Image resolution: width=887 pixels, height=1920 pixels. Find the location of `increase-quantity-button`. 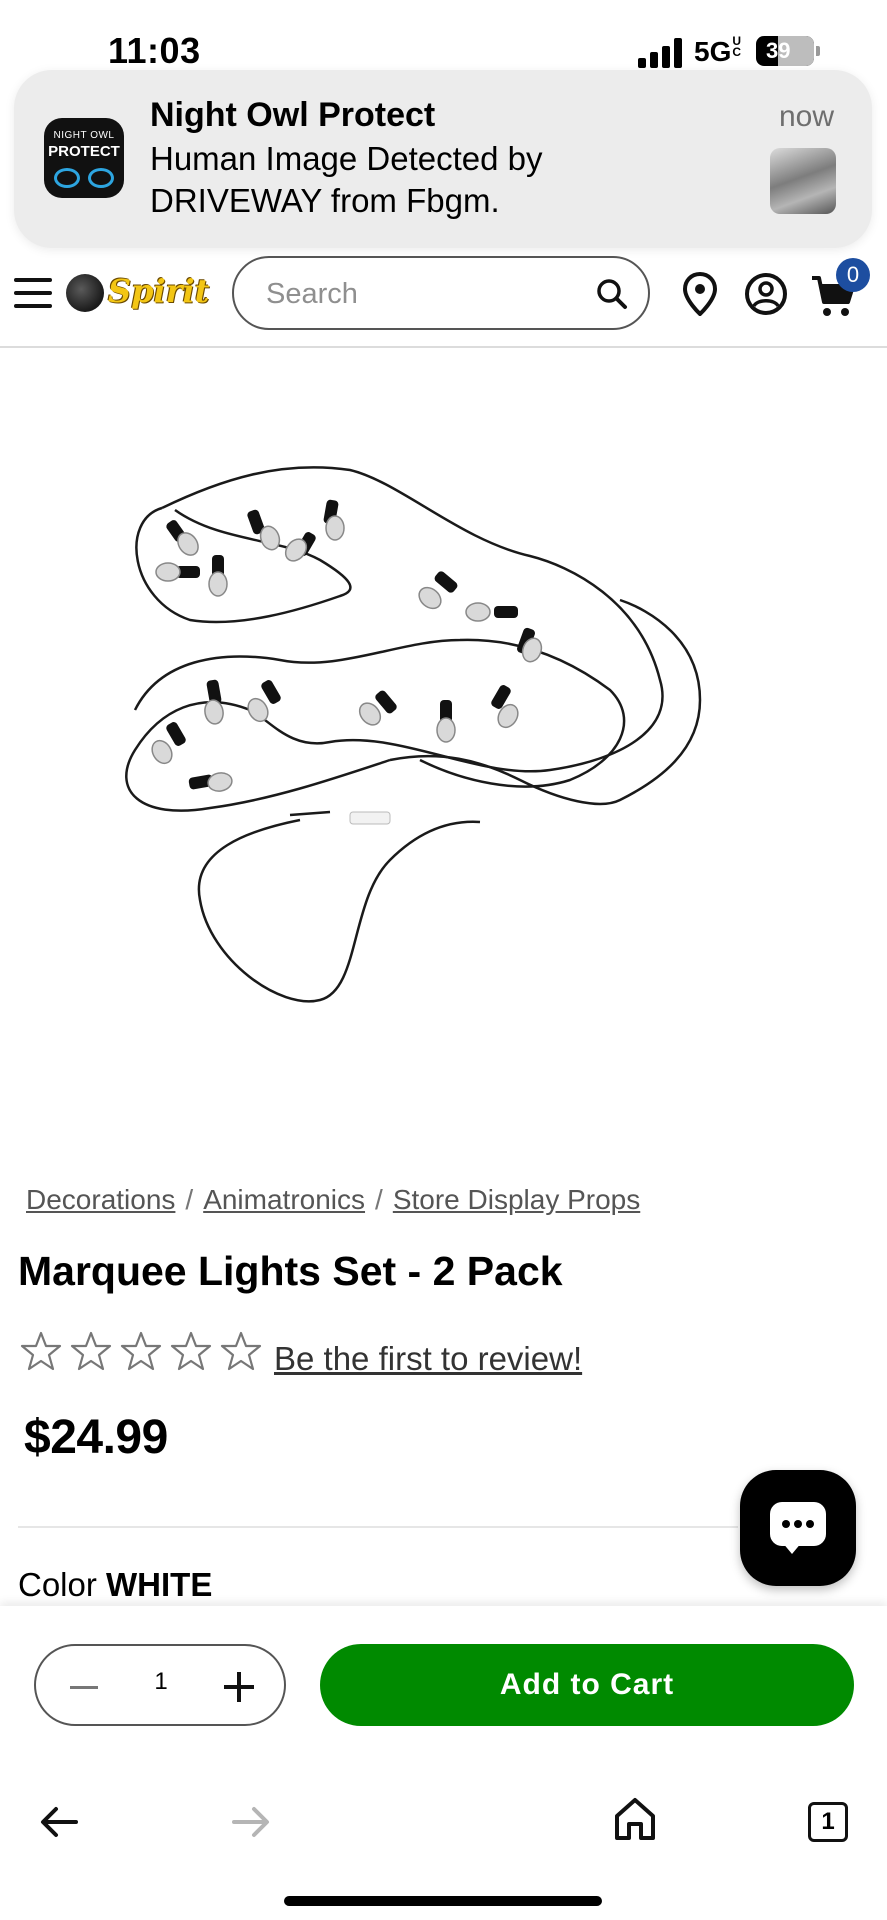

increase-quantity-button is located at coordinates (239, 1687).